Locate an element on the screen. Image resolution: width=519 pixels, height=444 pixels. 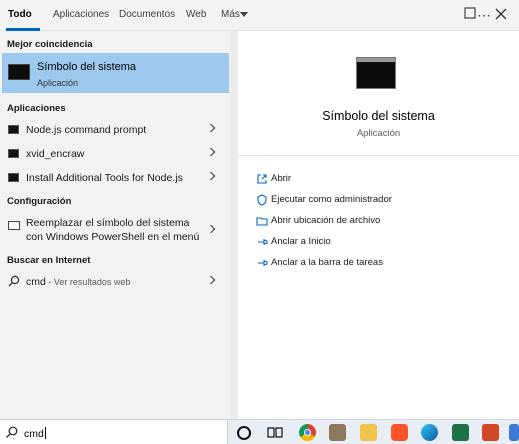
action-label: Abrir is located at coordinates (281, 178).